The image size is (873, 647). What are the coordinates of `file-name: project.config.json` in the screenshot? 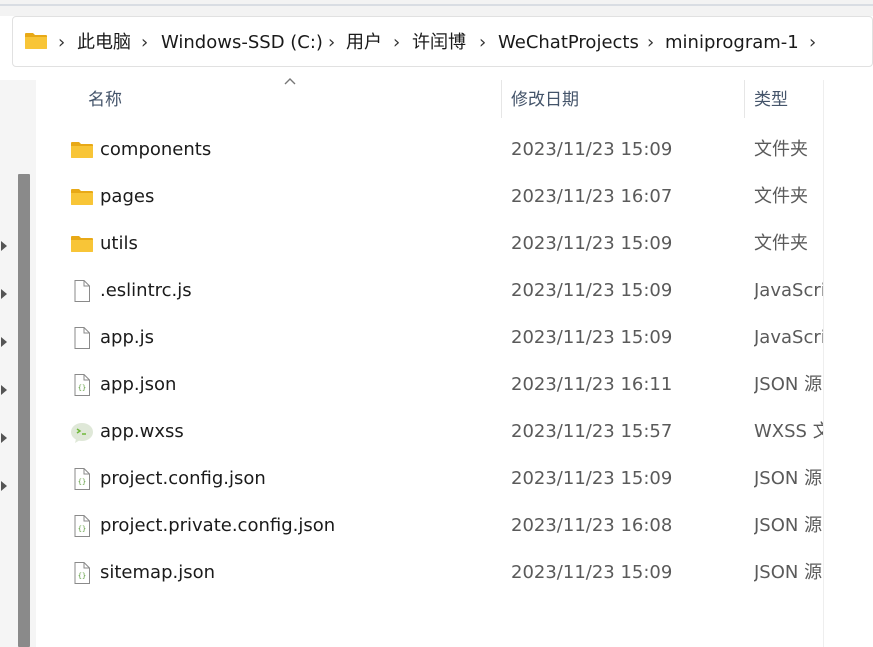 It's located at (183, 478).